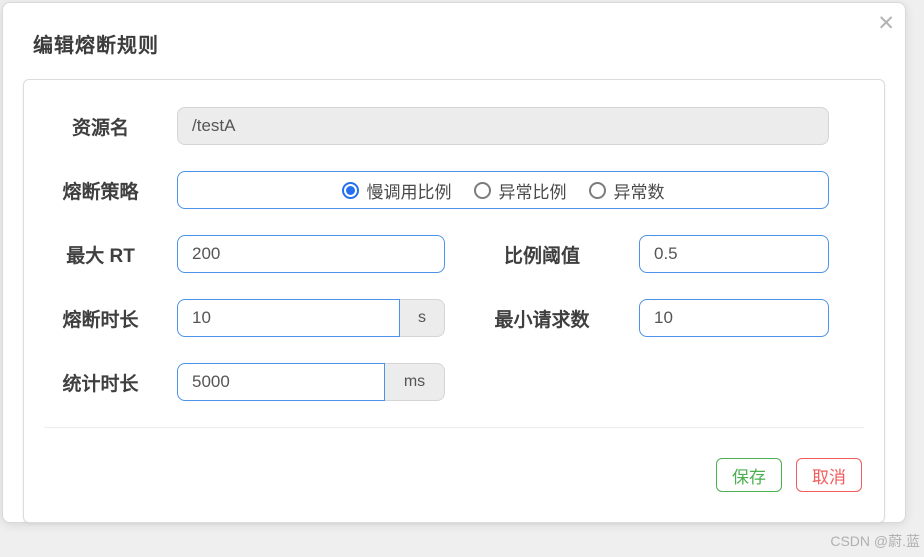 This screenshot has height=557, width=924. I want to click on recovery-timeout-row: 熔断时长 s 最小请求数, so click(454, 318).